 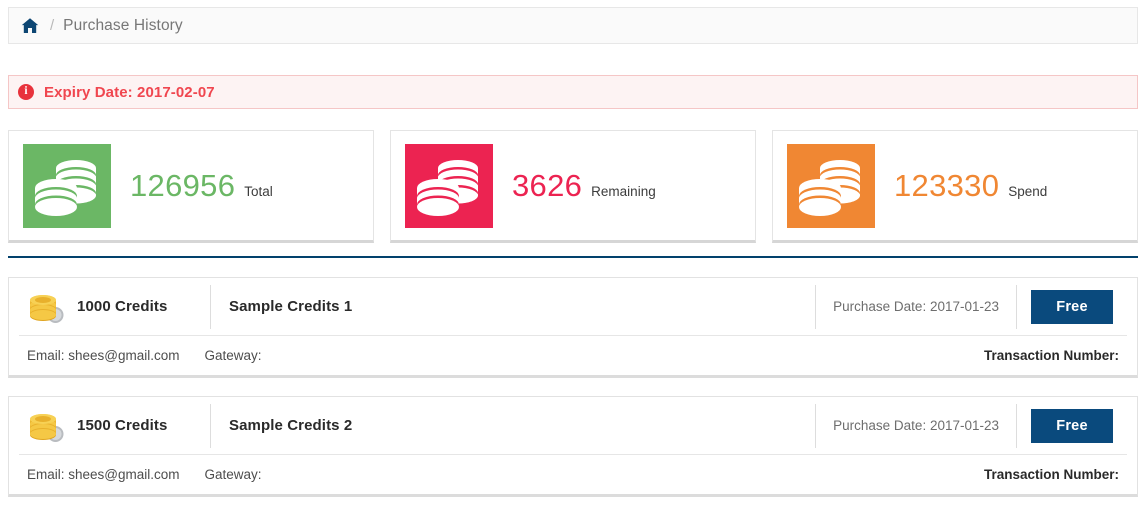 I want to click on stat-label-total: Total, so click(x=258, y=191).